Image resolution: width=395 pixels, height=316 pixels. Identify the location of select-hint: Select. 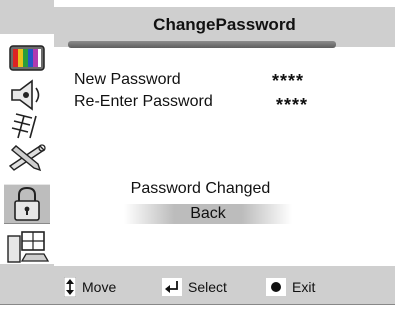
(194, 287).